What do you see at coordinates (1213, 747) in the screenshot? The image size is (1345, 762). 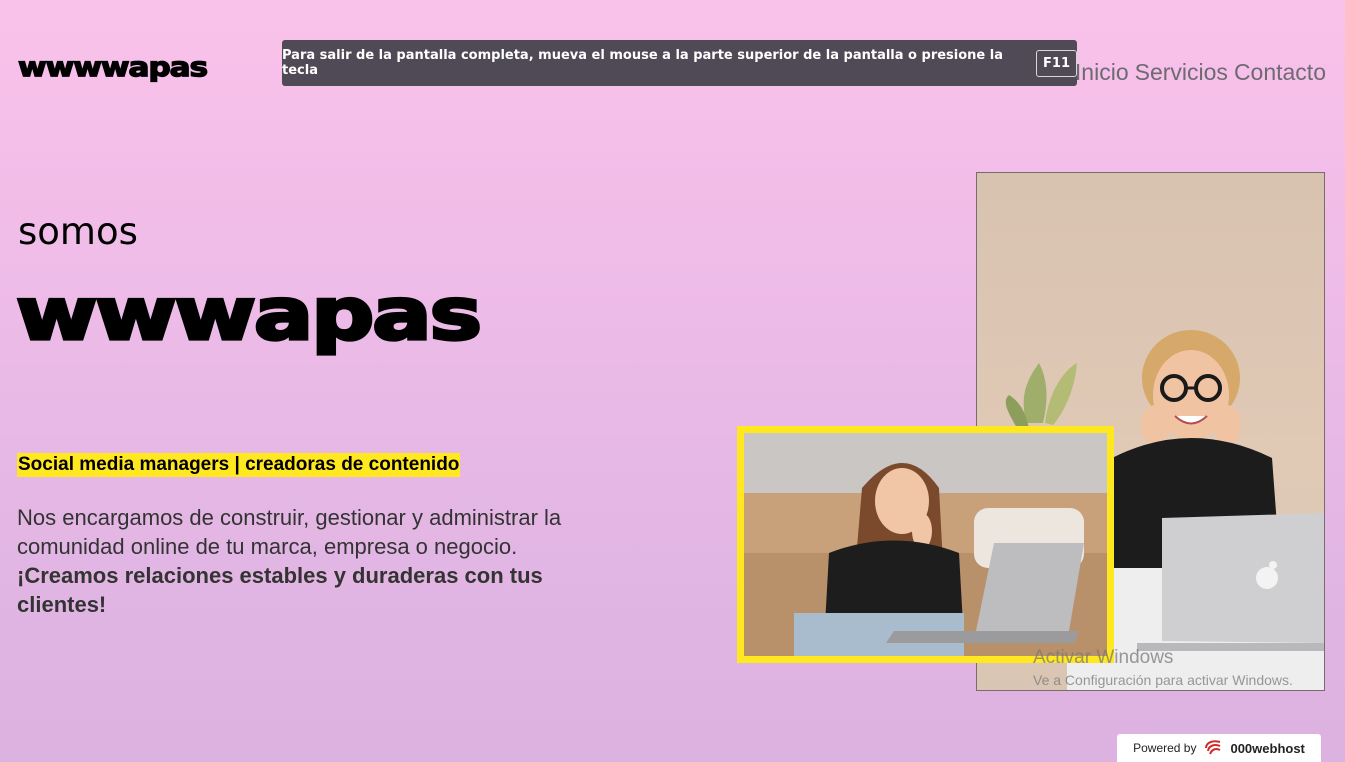 I see `webhost-logo-icon` at bounding box center [1213, 747].